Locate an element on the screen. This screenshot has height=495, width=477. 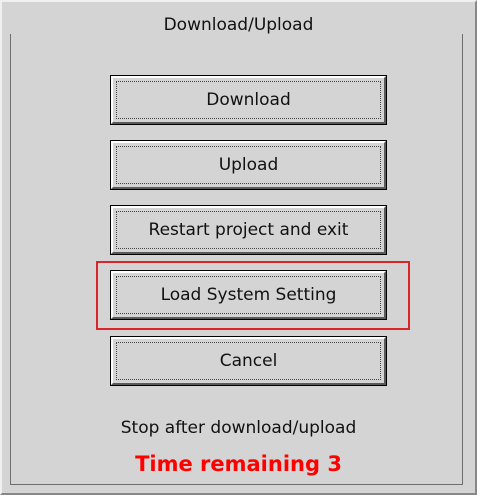
load-system-setting-button-label: Load System Setting is located at coordinates (248, 295).